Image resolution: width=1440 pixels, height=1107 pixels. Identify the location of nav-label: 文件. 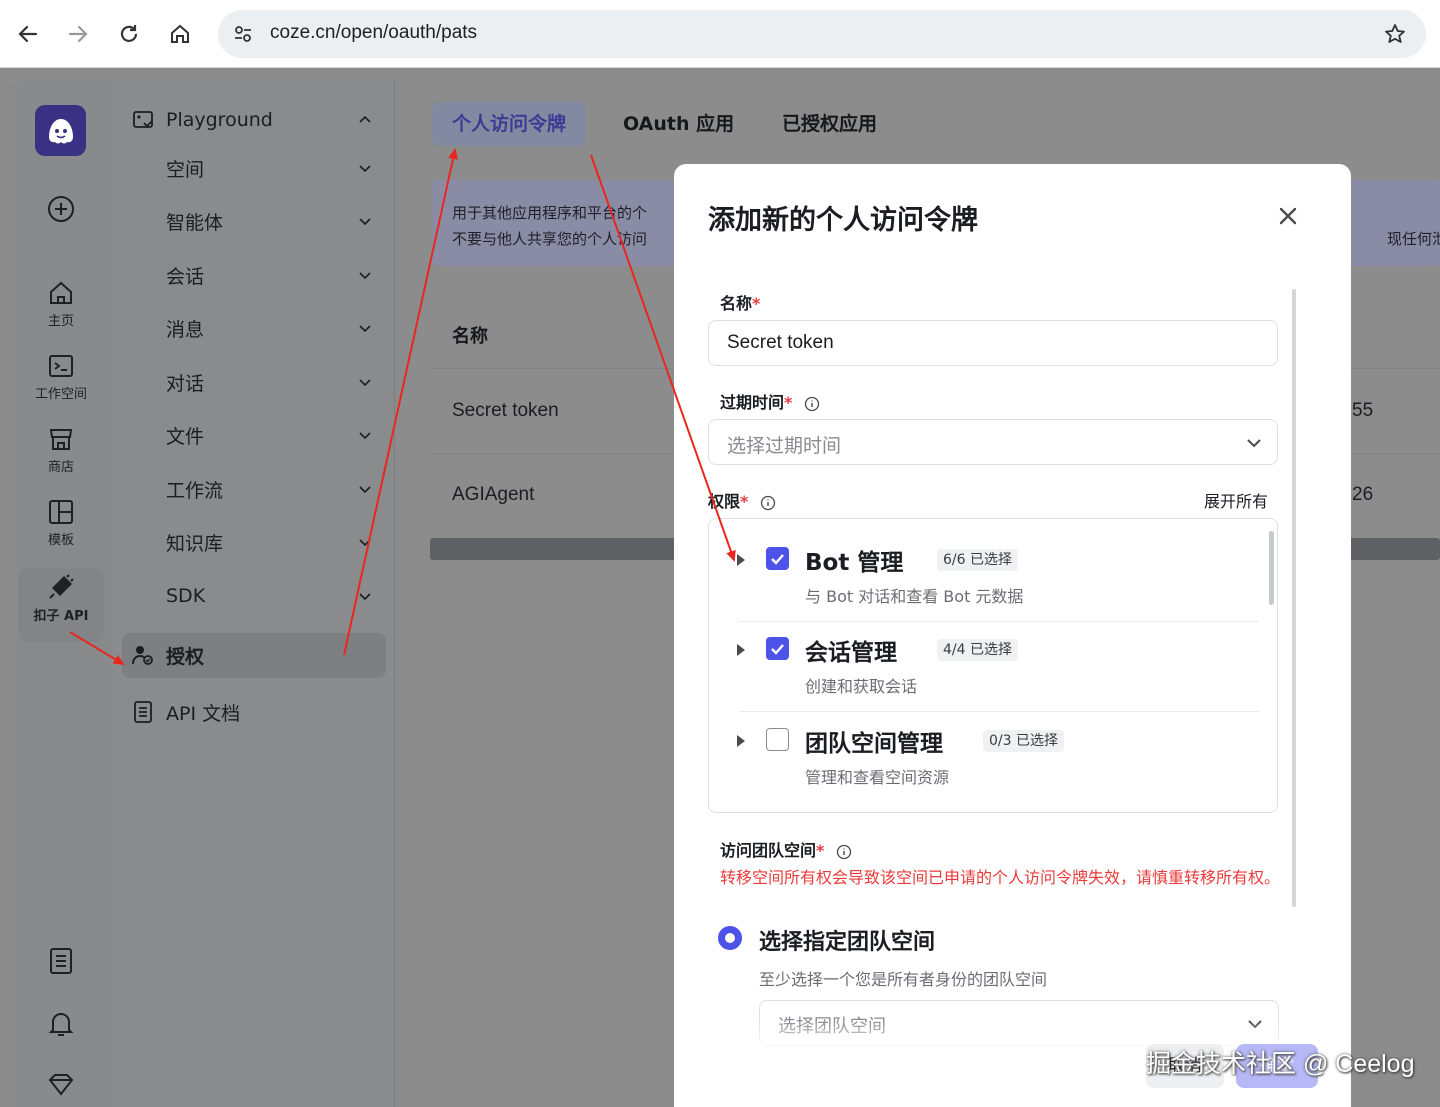
(185, 436).